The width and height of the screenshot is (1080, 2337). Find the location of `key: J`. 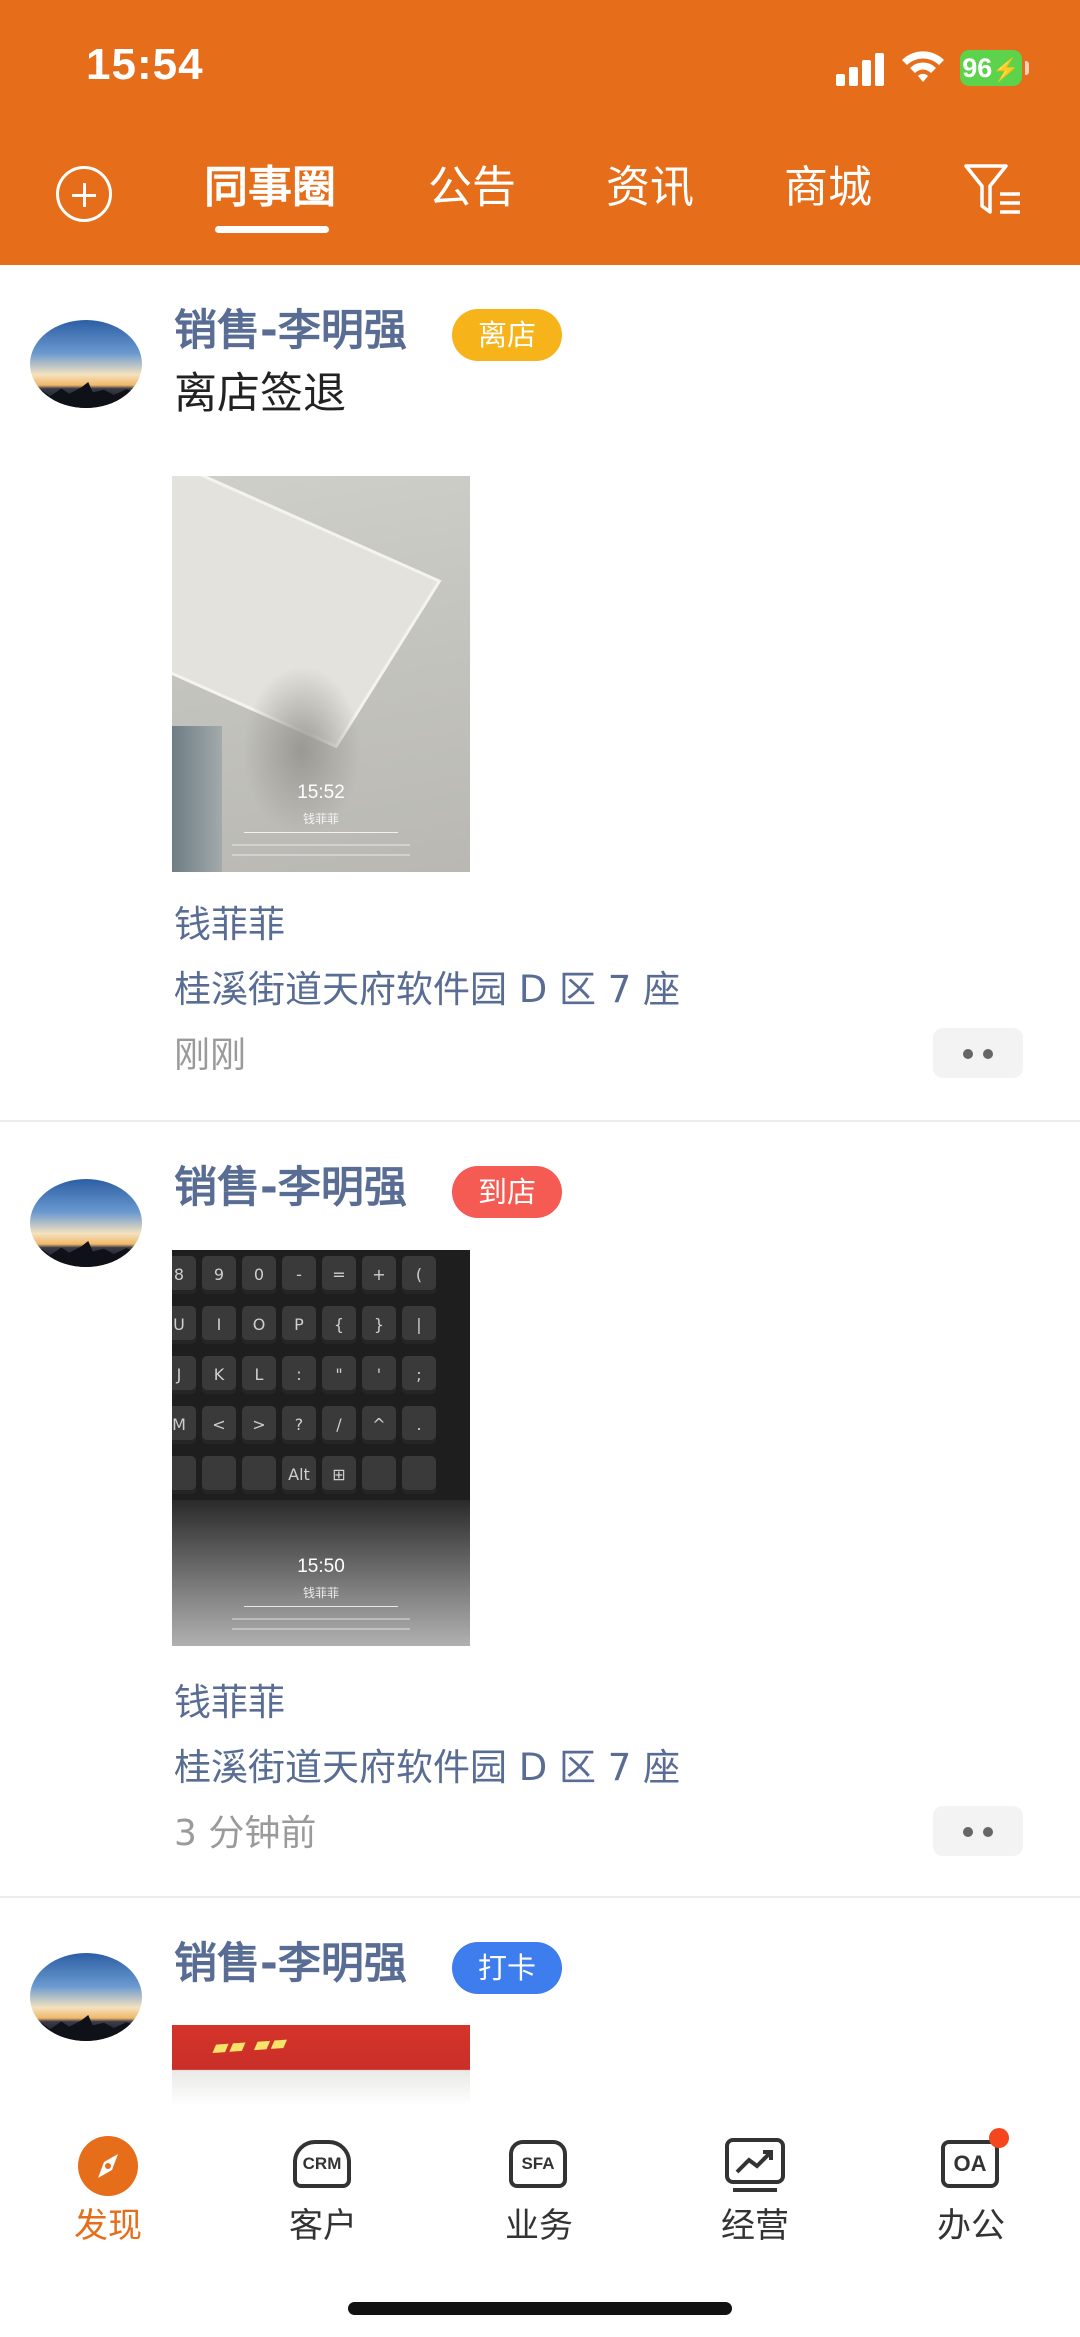

key: J is located at coordinates (184, 1375).